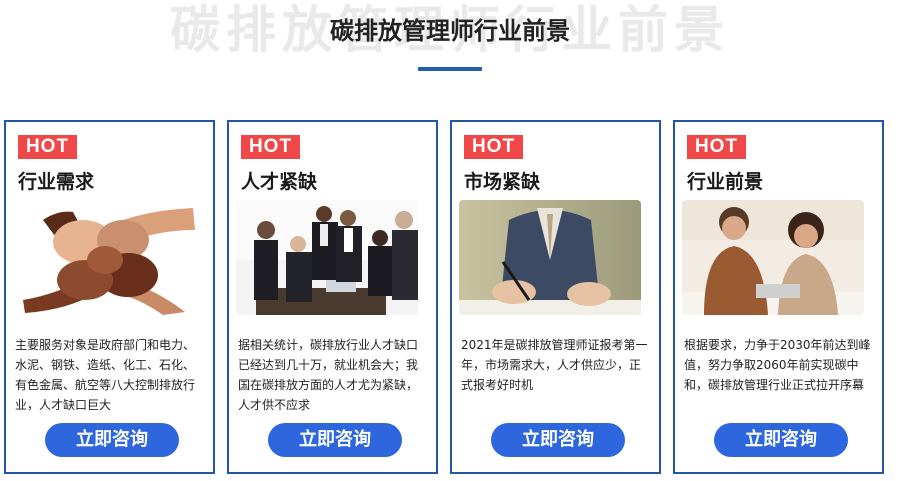  I want to click on card-description: 2021年是碳排放管理师证报考第一年，市场需求大，人才供应少，正式报考好时机, so click(554, 365).